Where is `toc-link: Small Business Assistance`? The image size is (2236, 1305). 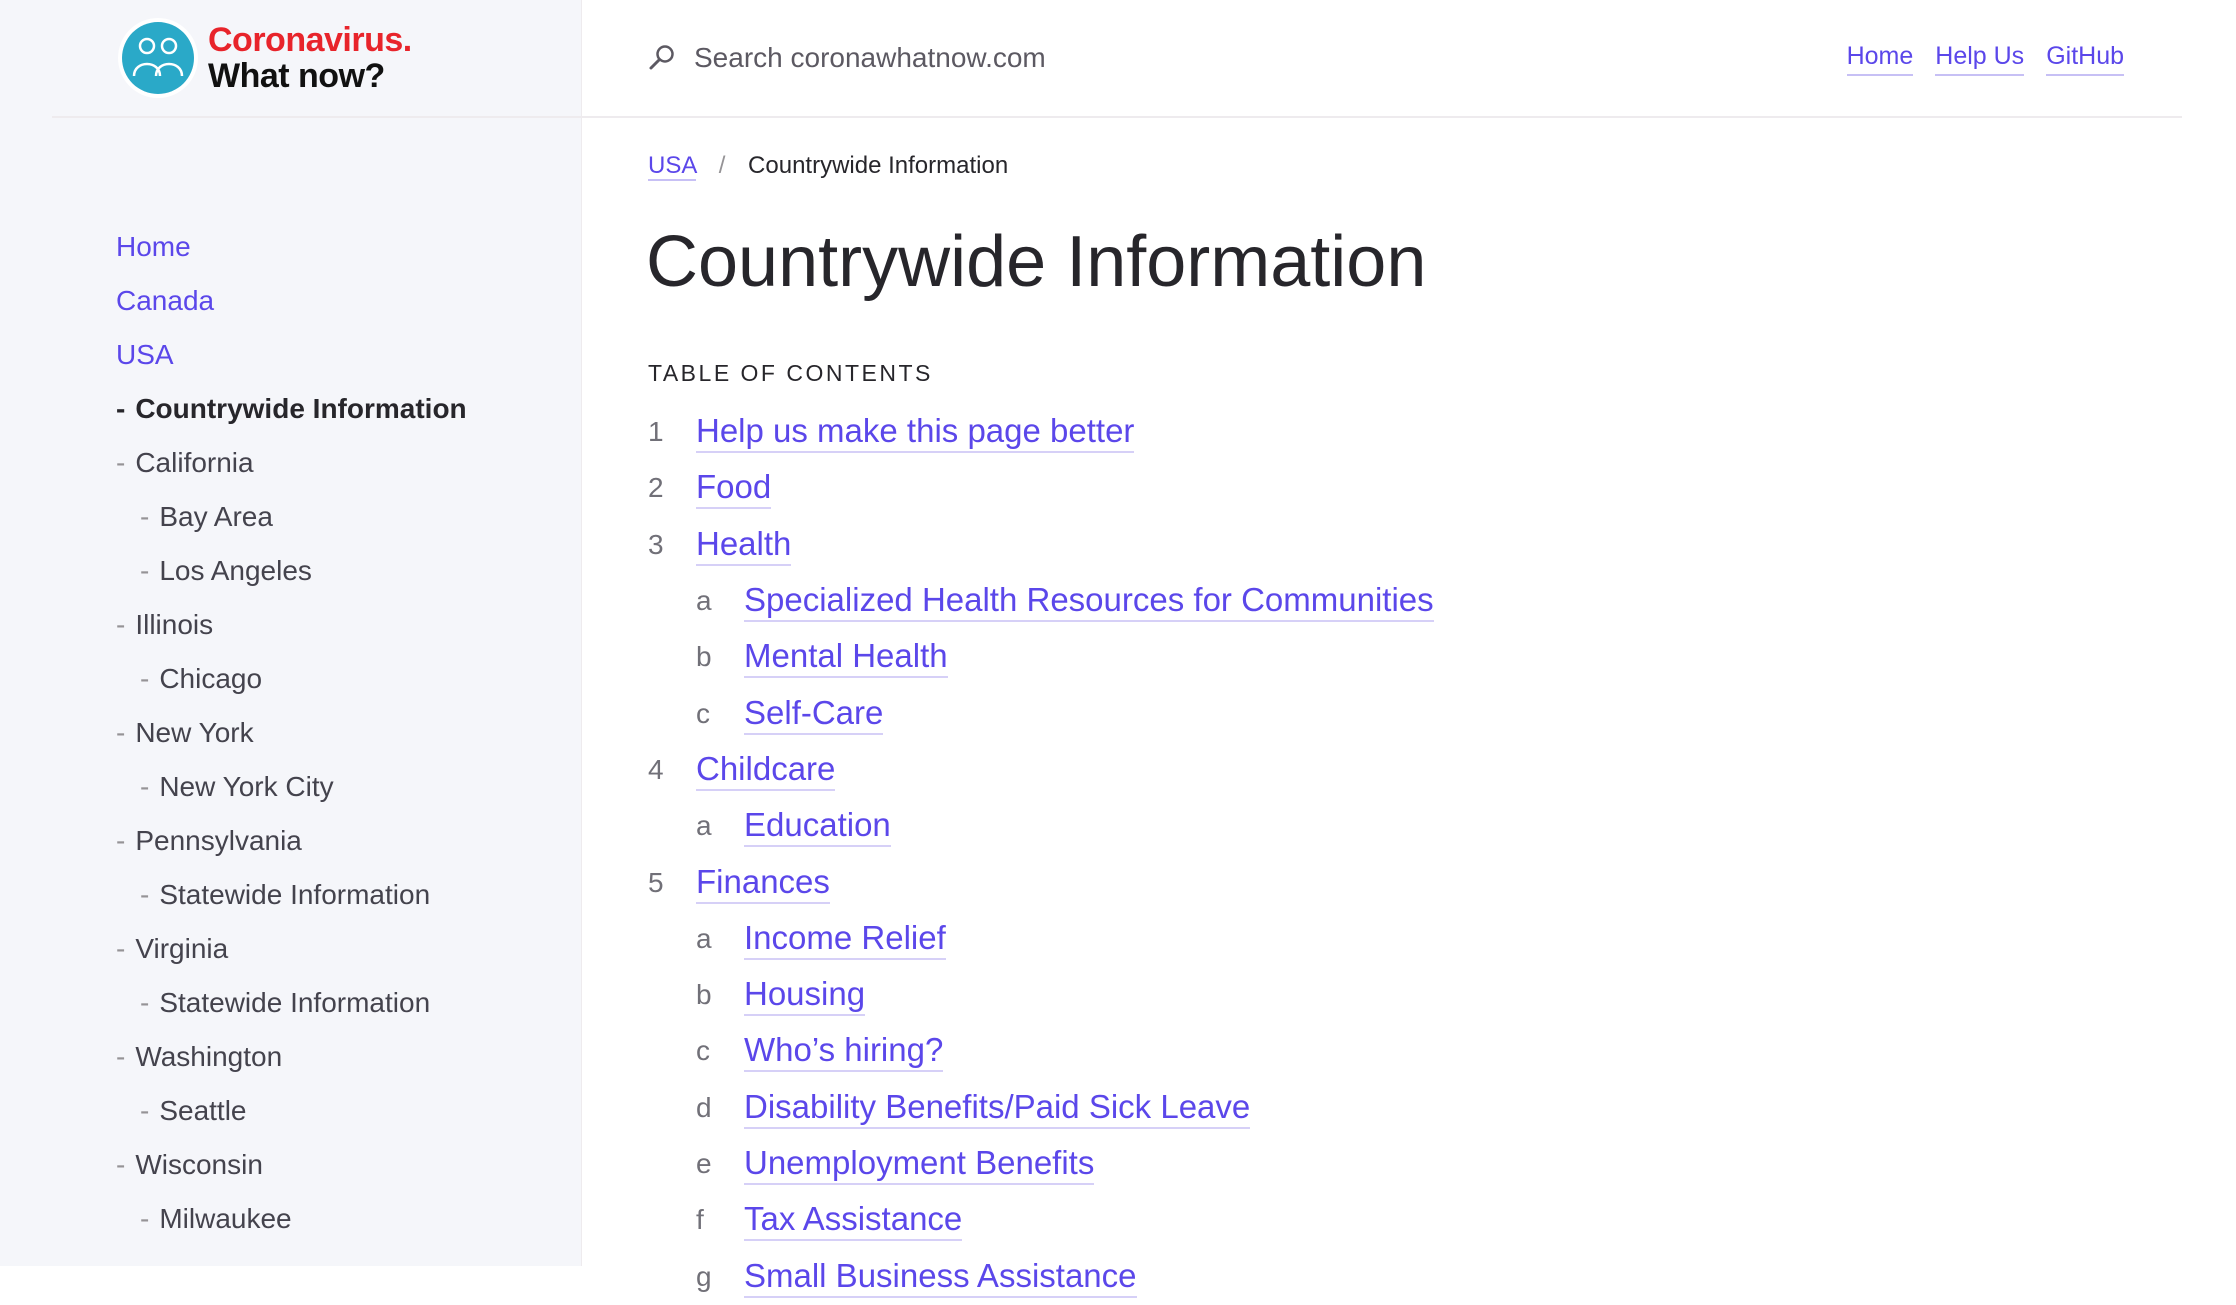
toc-link: Small Business Assistance is located at coordinates (940, 1277).